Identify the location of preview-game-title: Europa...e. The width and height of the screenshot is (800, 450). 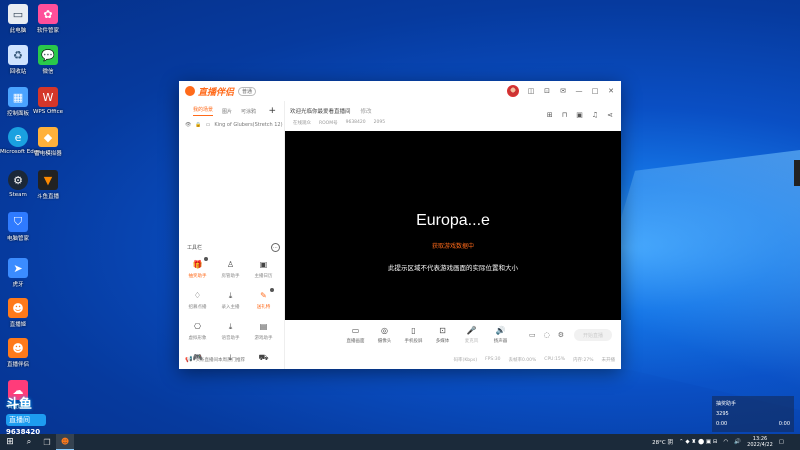
(453, 220).